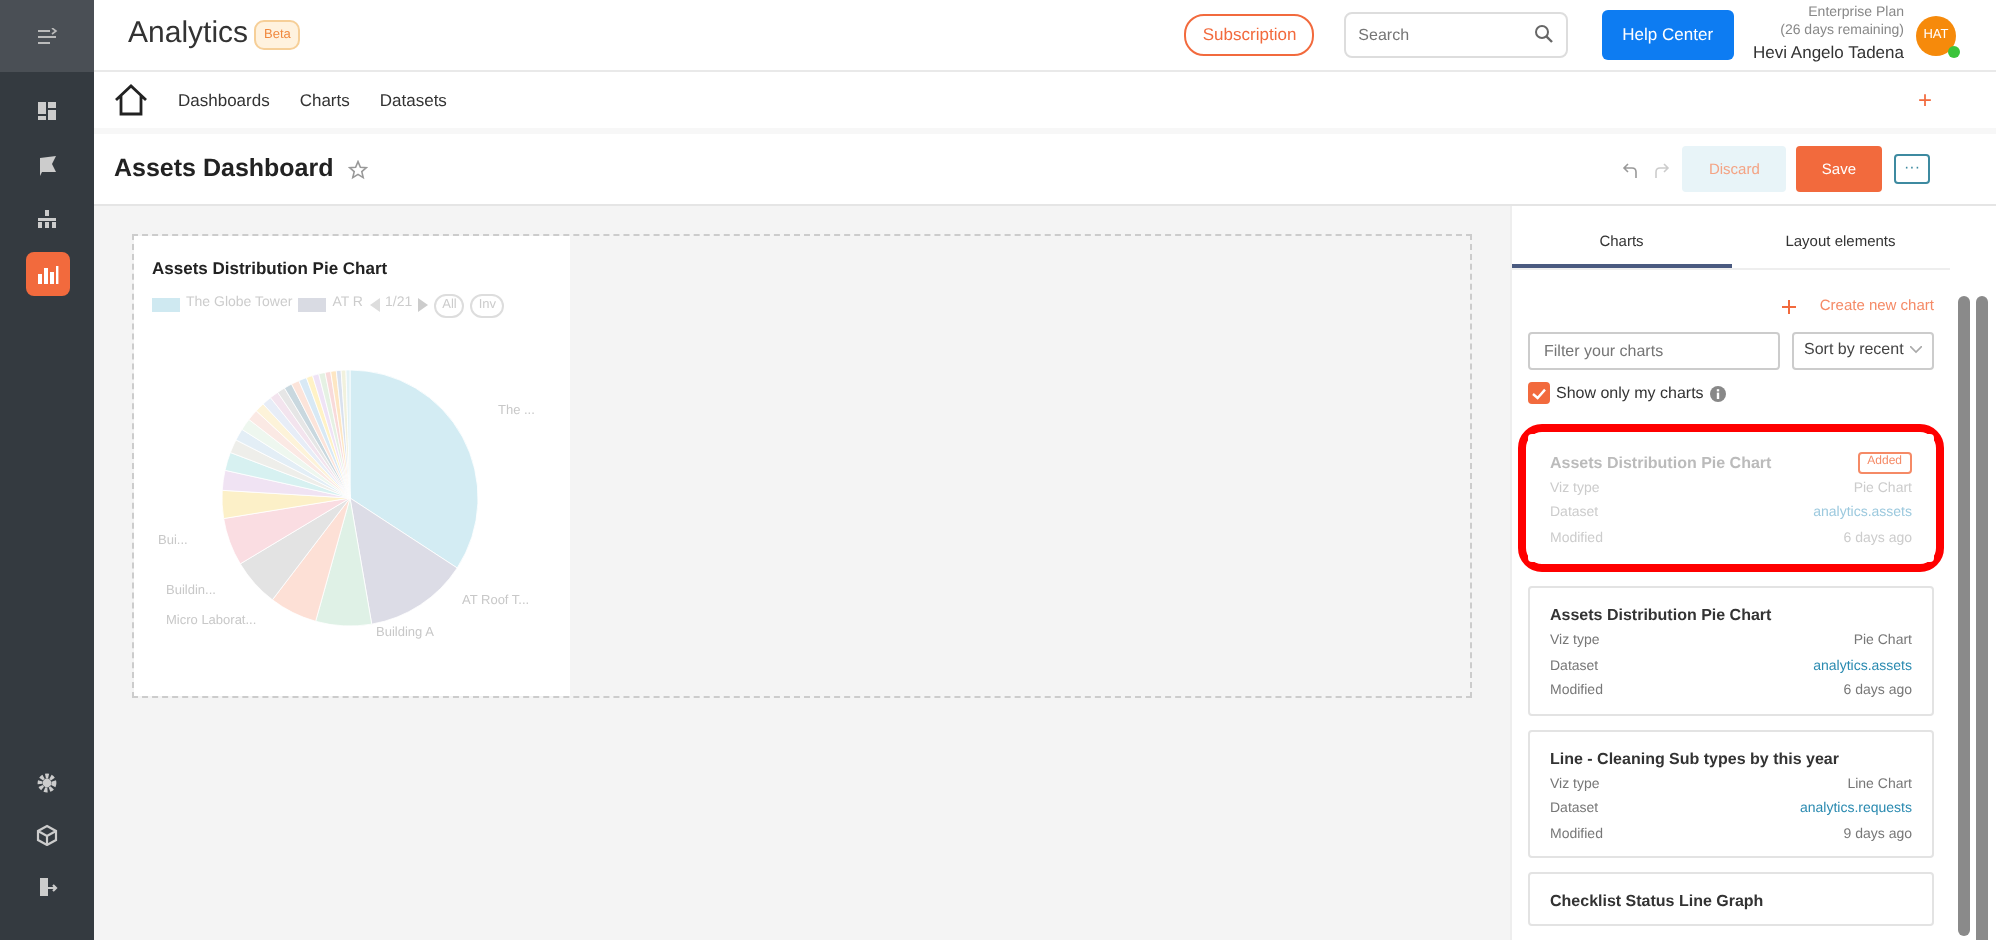  I want to click on nav-link: Charts, so click(324, 100).